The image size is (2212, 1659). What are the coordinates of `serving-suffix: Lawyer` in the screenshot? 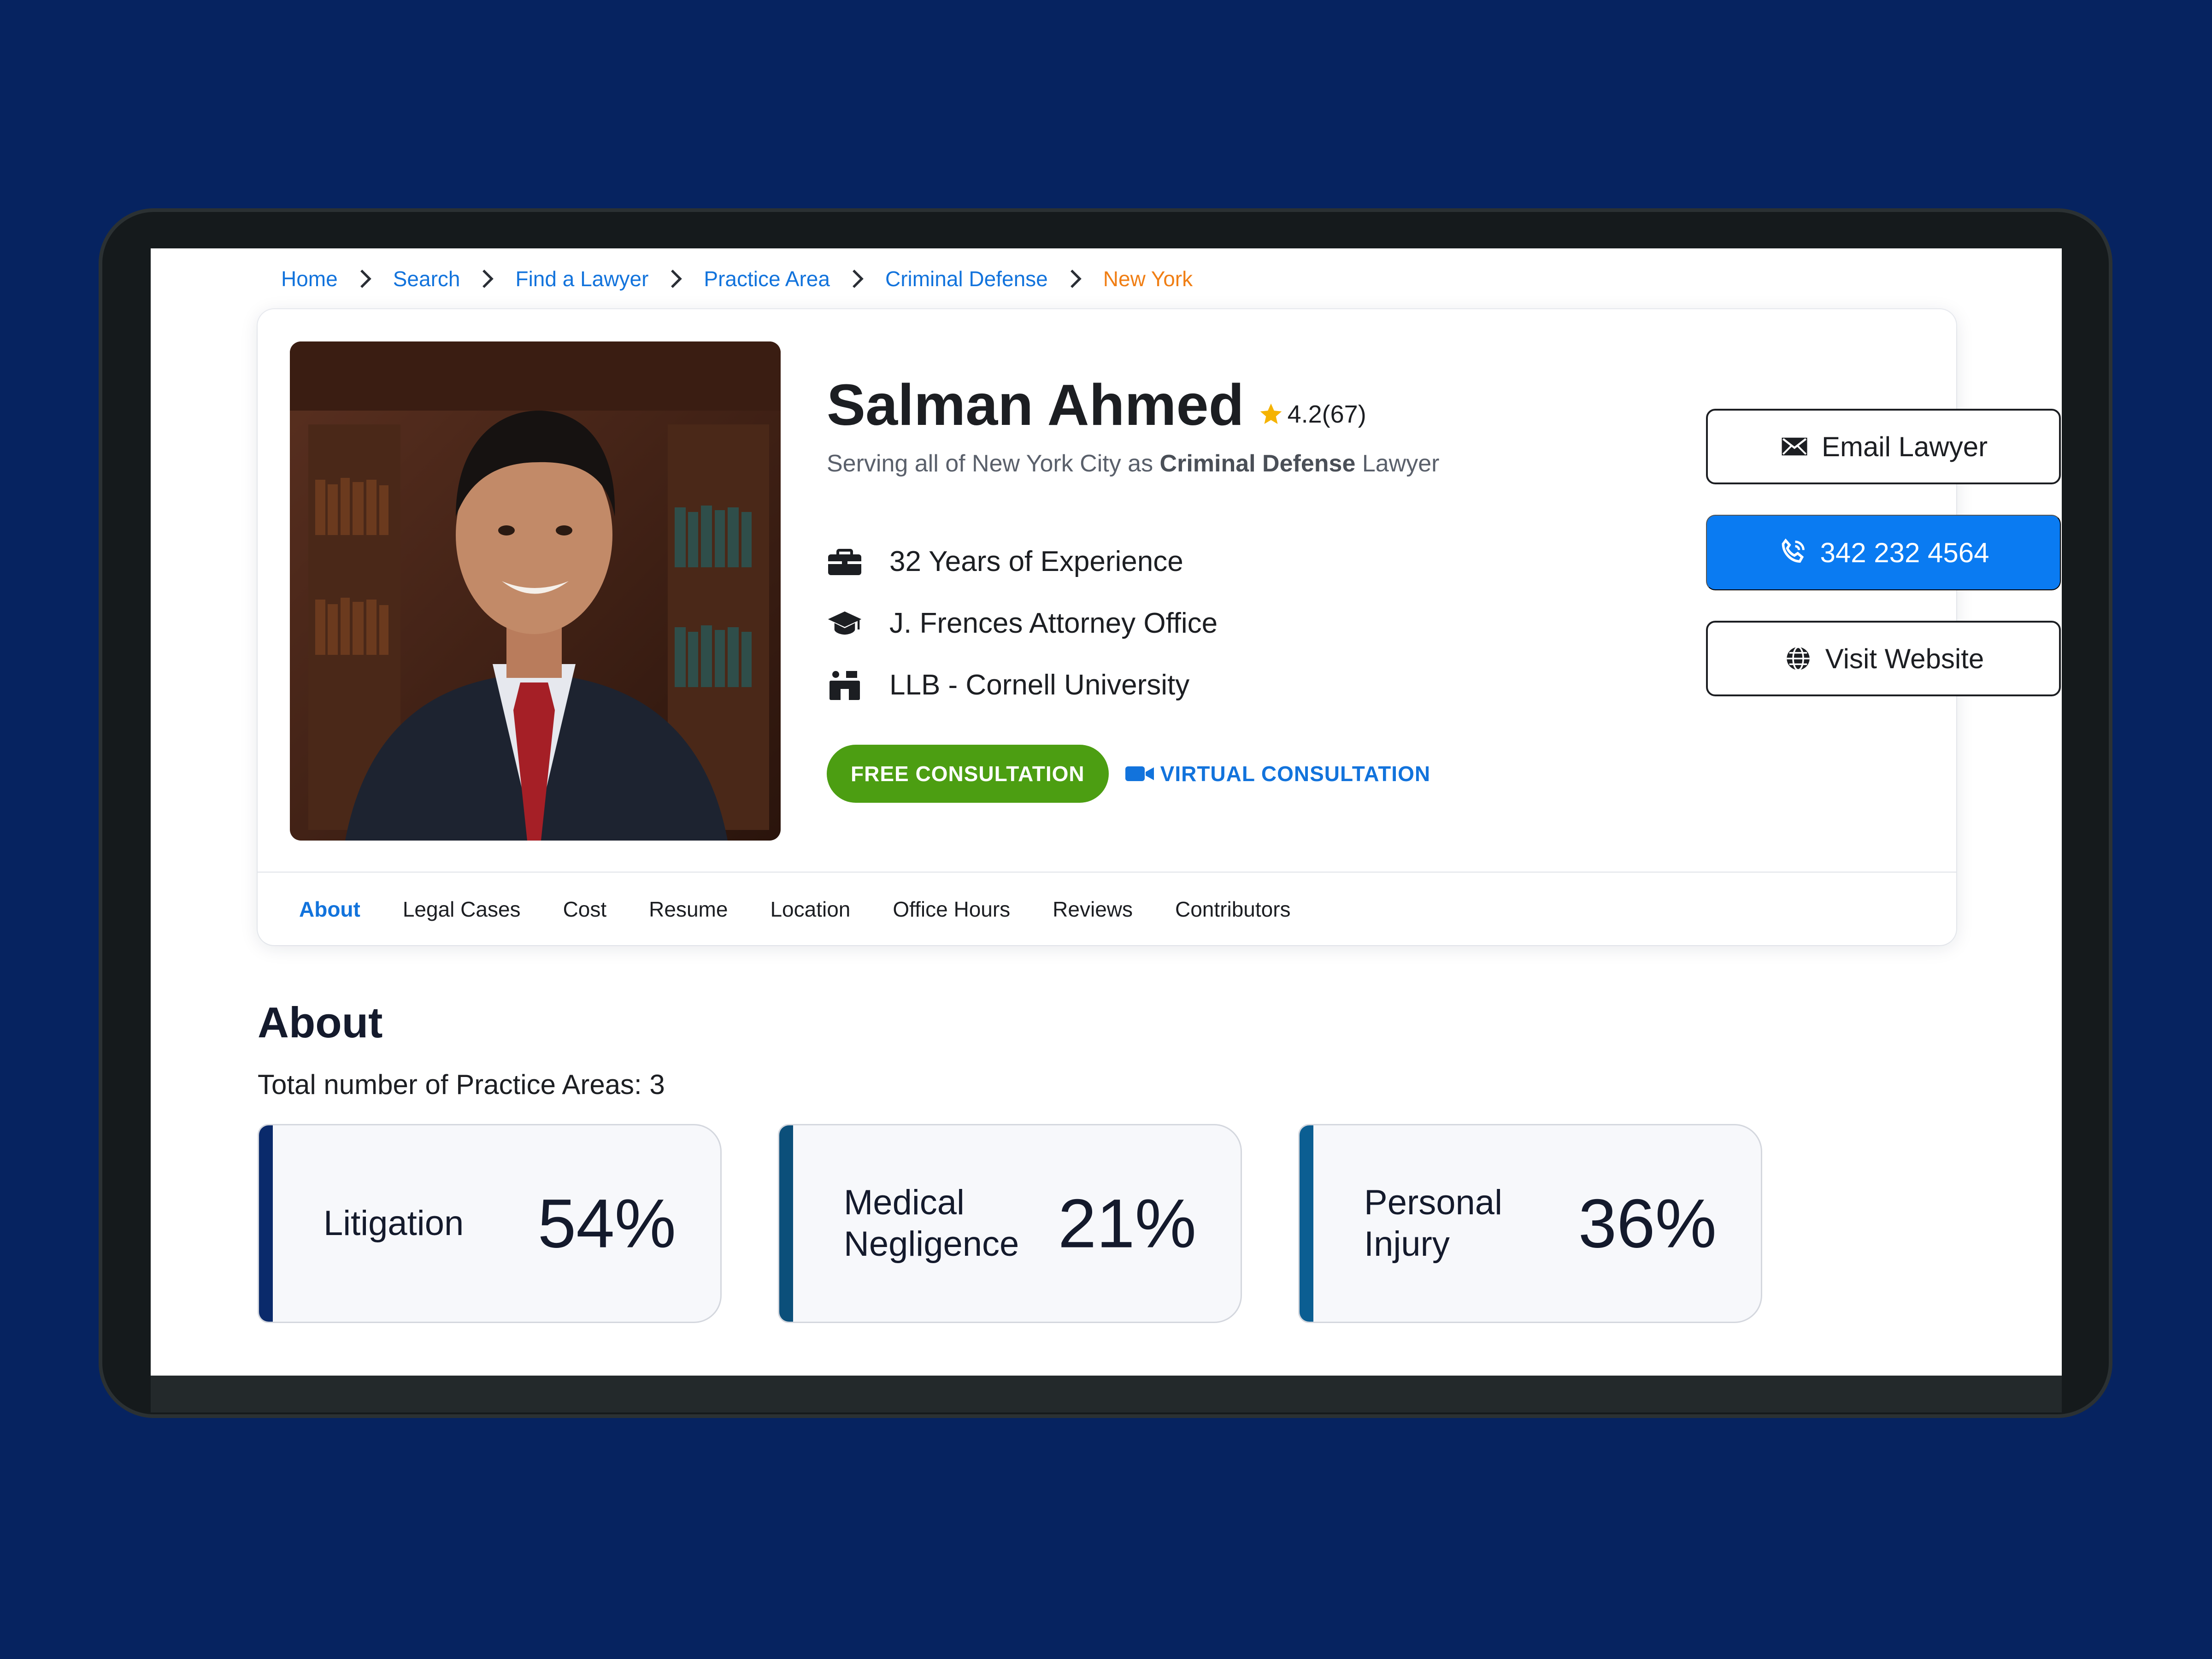 It's located at (1401, 463).